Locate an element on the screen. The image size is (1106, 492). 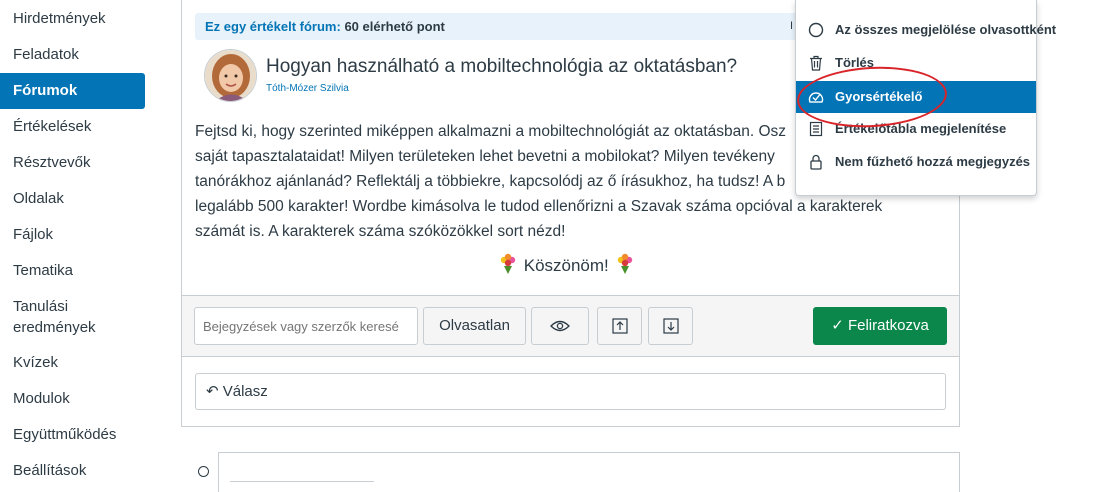
graded-discussion-banner: Ez egy értékelt fórum: 60 elérhető pont is located at coordinates (500, 26).